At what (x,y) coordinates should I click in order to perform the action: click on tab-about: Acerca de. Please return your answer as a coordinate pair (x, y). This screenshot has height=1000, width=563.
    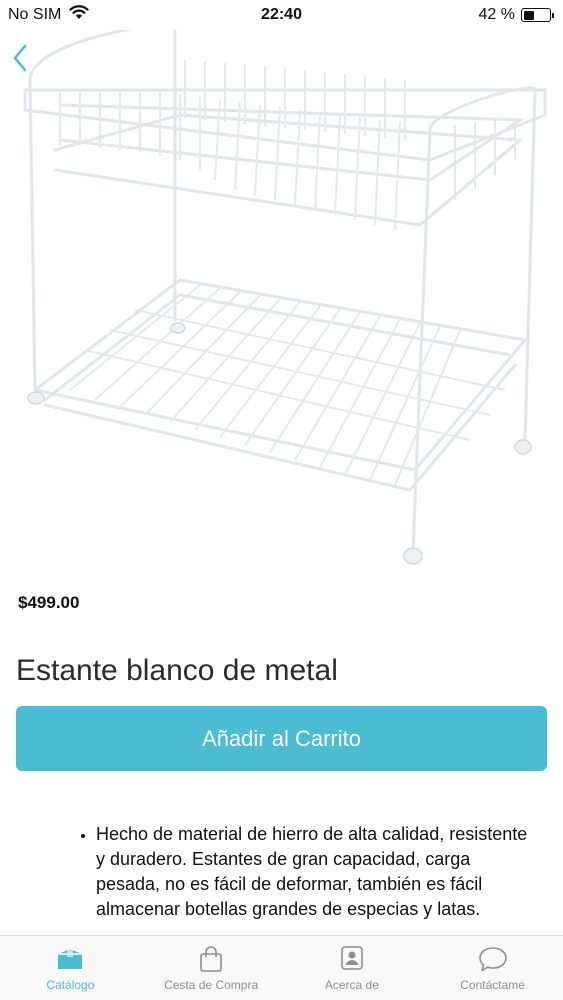
    Looking at the image, I should click on (352, 968).